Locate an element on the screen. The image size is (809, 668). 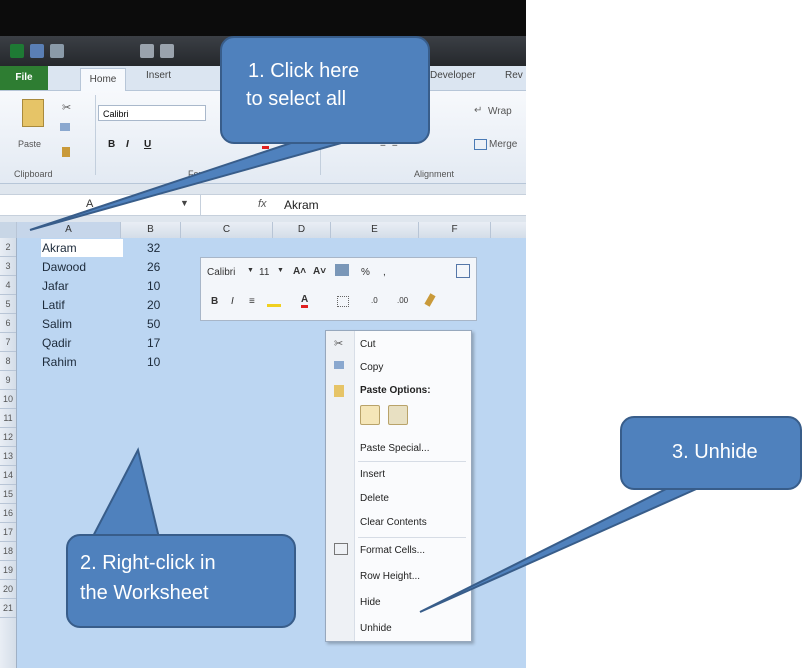
mini-toolbar-row-2: B I ≡ A .0 .00 is located at coordinates (338, 303).